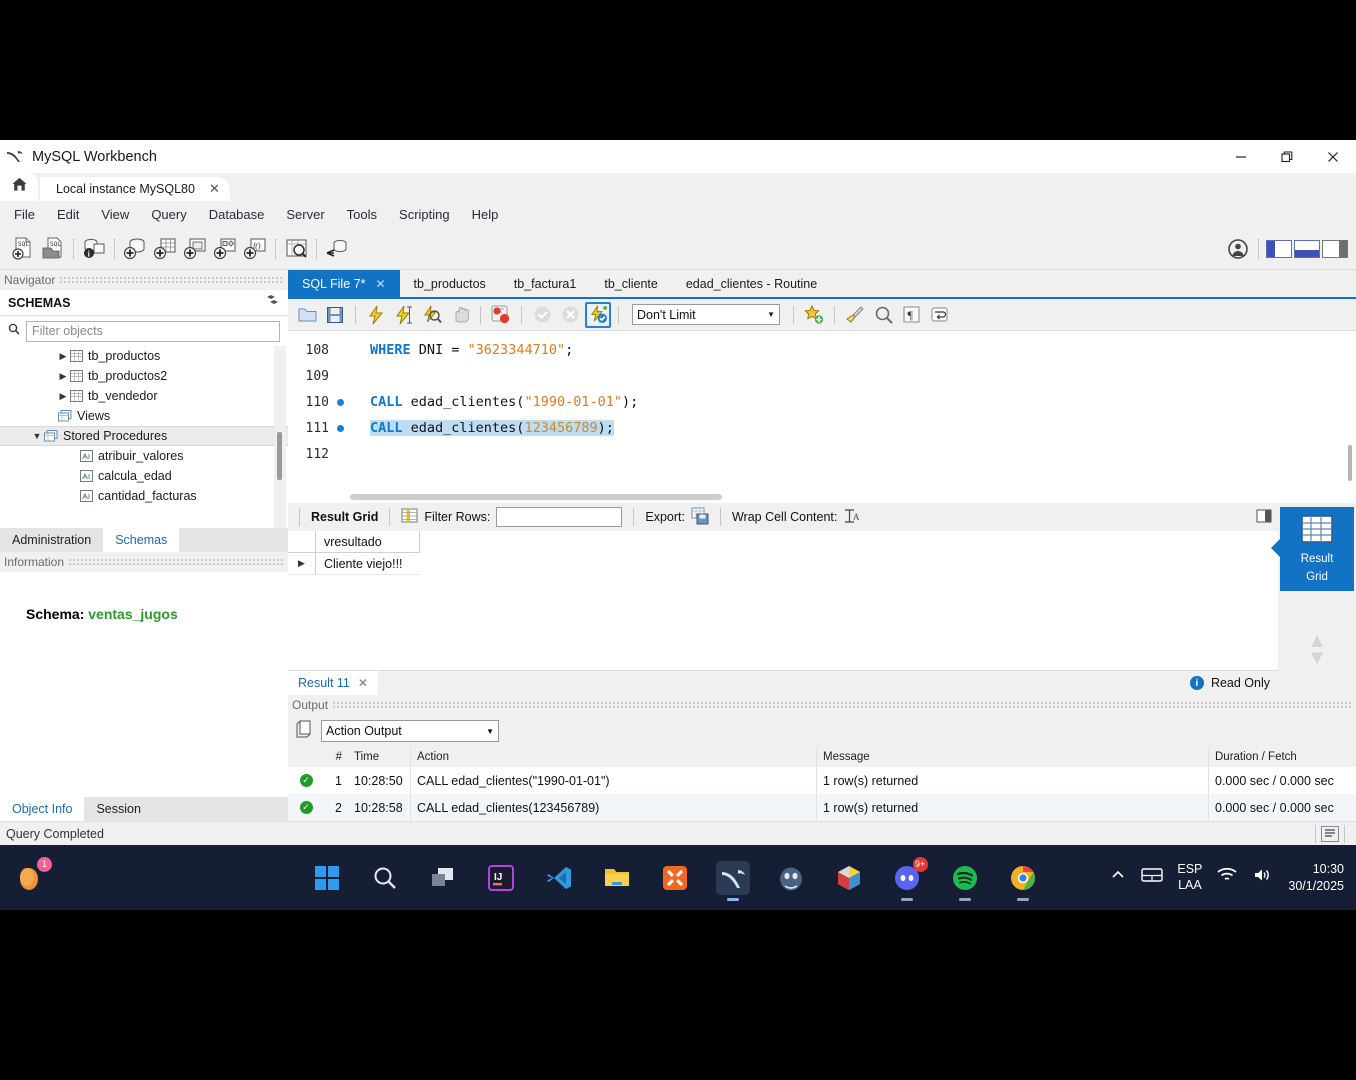  What do you see at coordinates (304, 731) in the screenshot?
I see `copy-icon` at bounding box center [304, 731].